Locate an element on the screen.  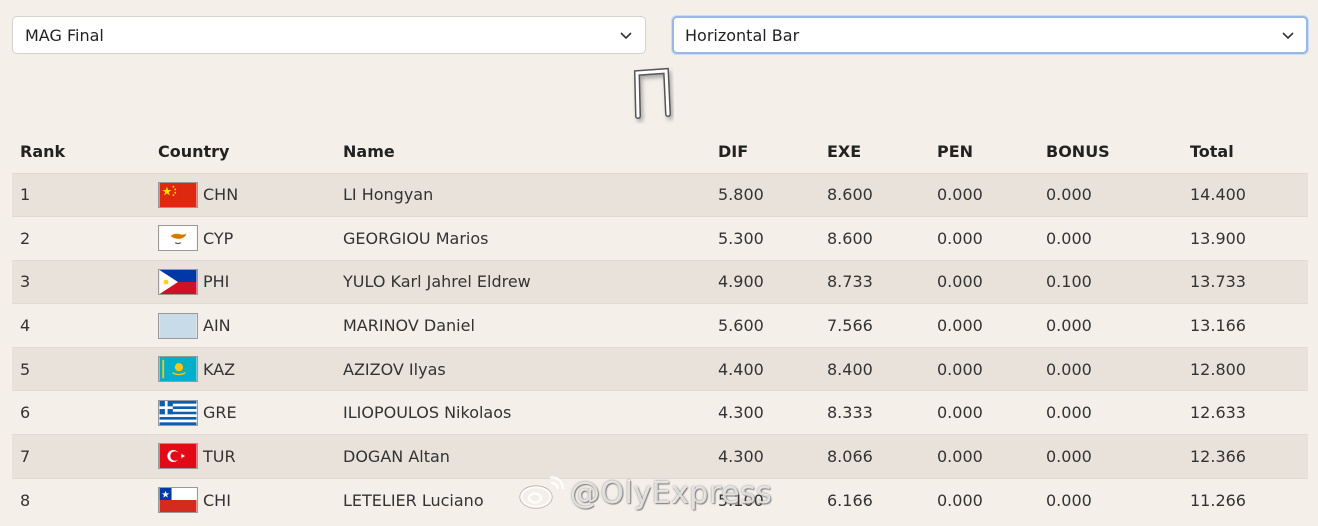
header-rank: Rank is located at coordinates (81, 152).